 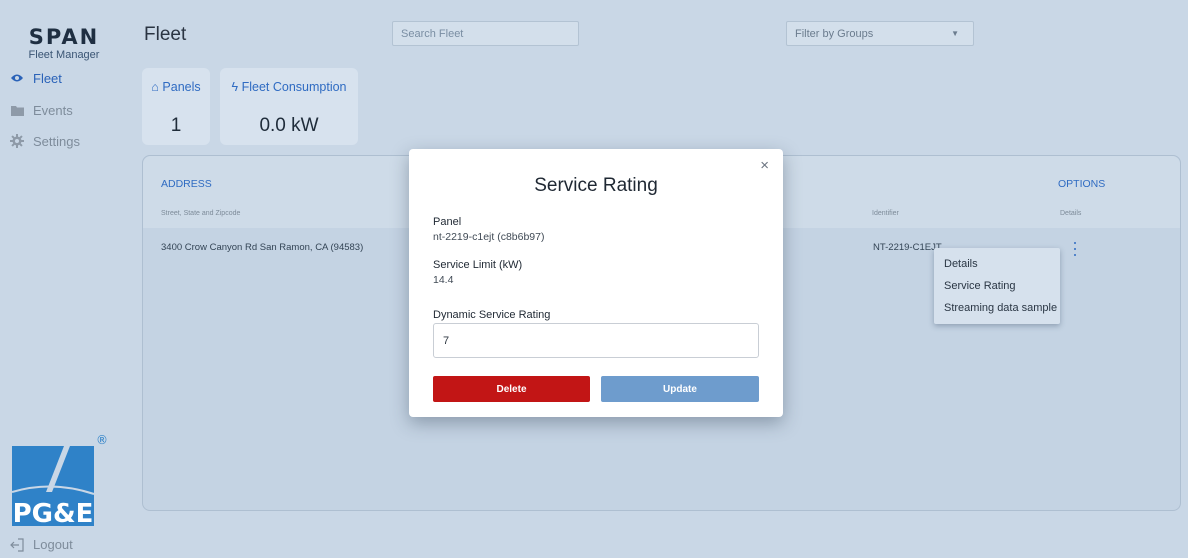 I want to click on brand: SPAN Fleet Manager, so click(x=64, y=43).